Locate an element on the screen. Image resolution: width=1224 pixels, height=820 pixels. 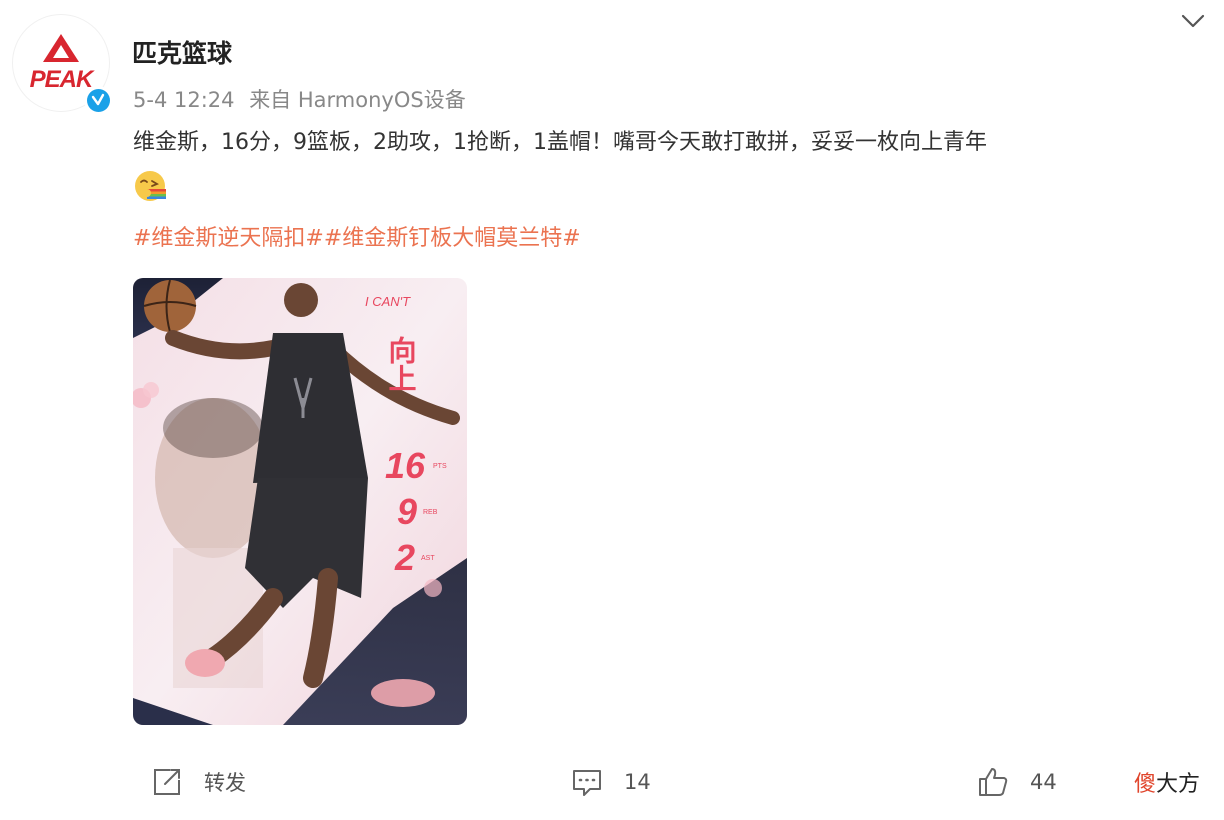
hashtag-line: #维金斯逆天隔扣##维金斯钉板大帽莫兰特# is located at coordinates (357, 236).